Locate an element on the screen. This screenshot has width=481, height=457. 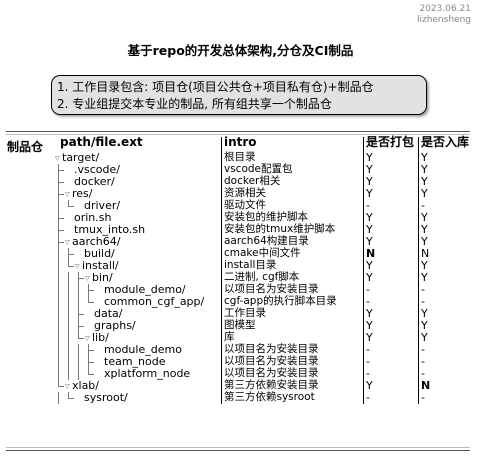
tree-path-cell: common_cgf_app/ is located at coordinates (137, 302).